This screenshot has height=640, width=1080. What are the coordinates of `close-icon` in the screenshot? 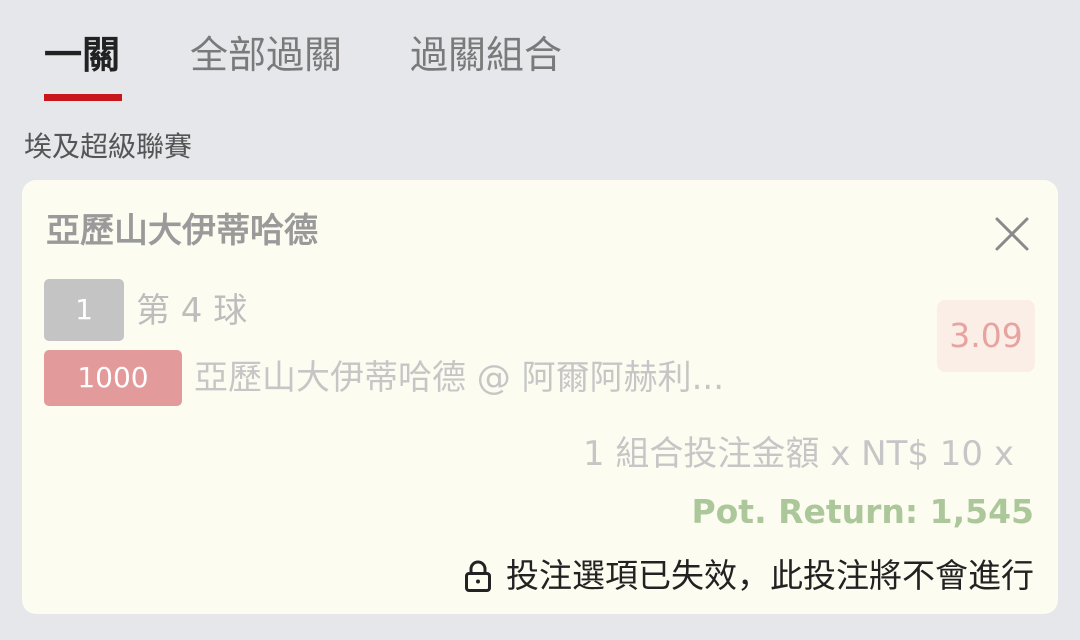 It's located at (1012, 234).